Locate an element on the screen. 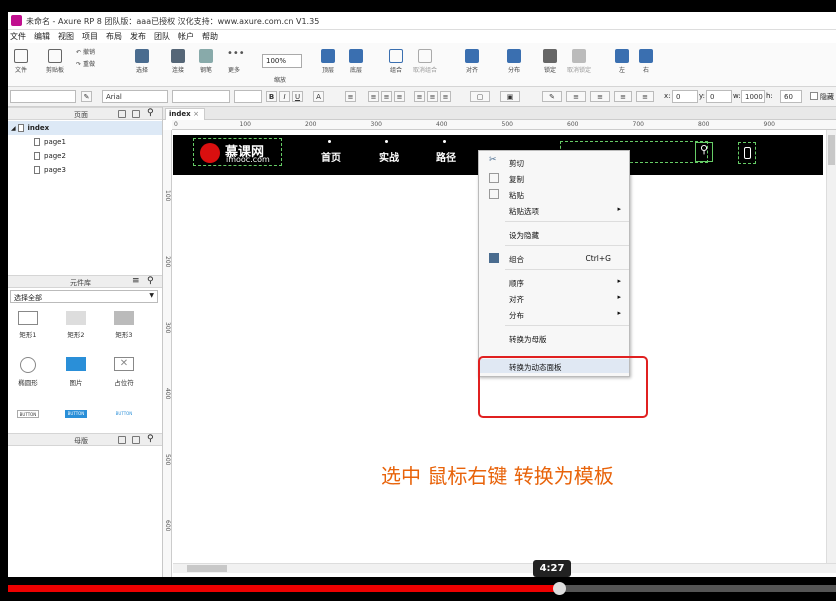 The width and height of the screenshot is (836, 601). more-button: ••• 更多 is located at coordinates (234, 60).